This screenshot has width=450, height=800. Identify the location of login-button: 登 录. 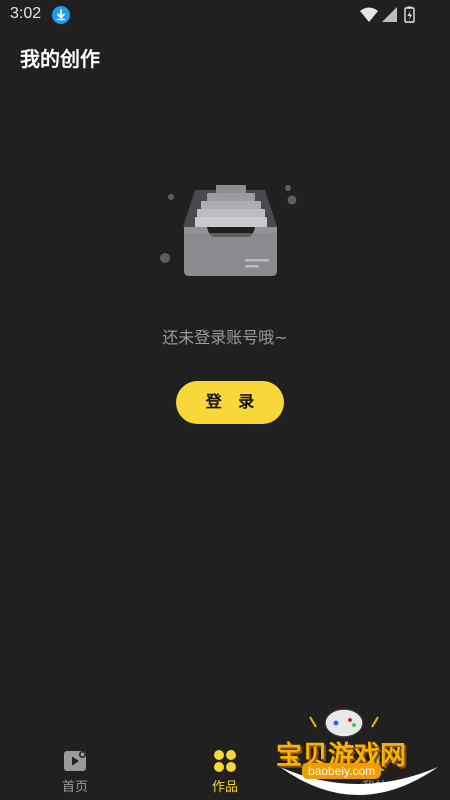
(230, 402).